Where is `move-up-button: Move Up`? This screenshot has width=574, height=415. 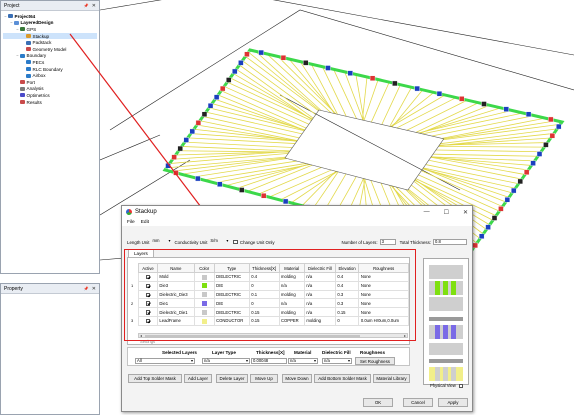 move-up-button: Move Up is located at coordinates (264, 378).